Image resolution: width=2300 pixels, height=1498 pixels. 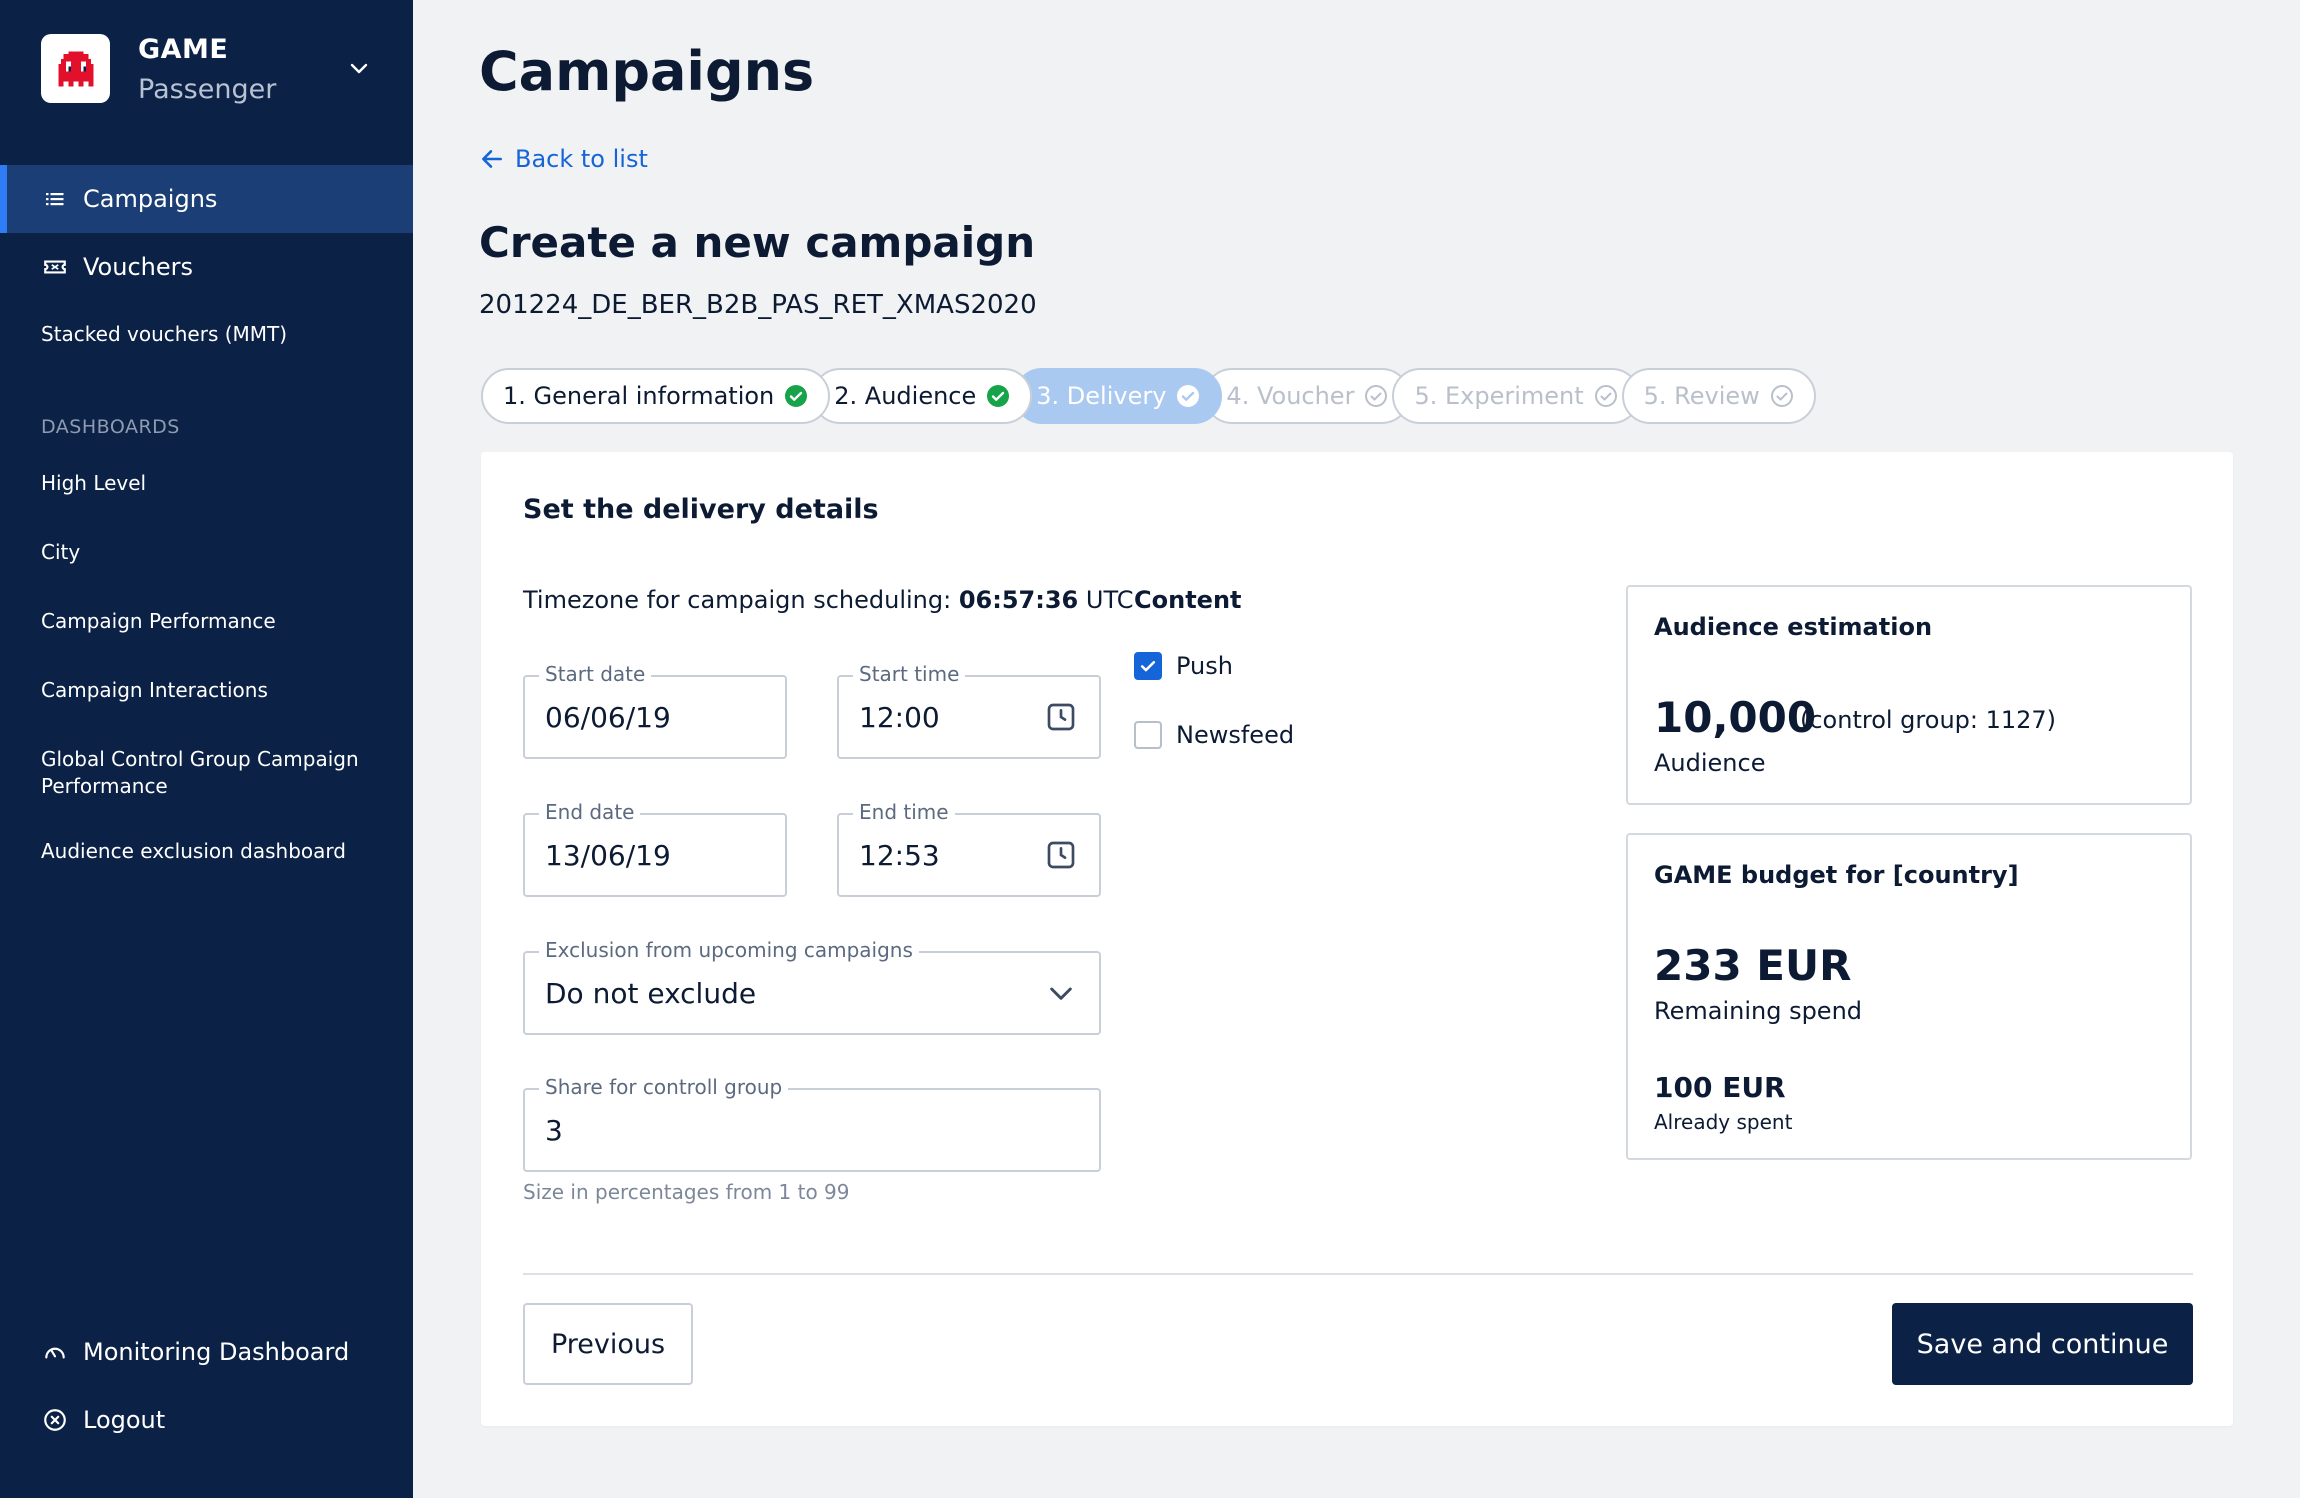 I want to click on content-heading: Content, so click(x=1188, y=600).